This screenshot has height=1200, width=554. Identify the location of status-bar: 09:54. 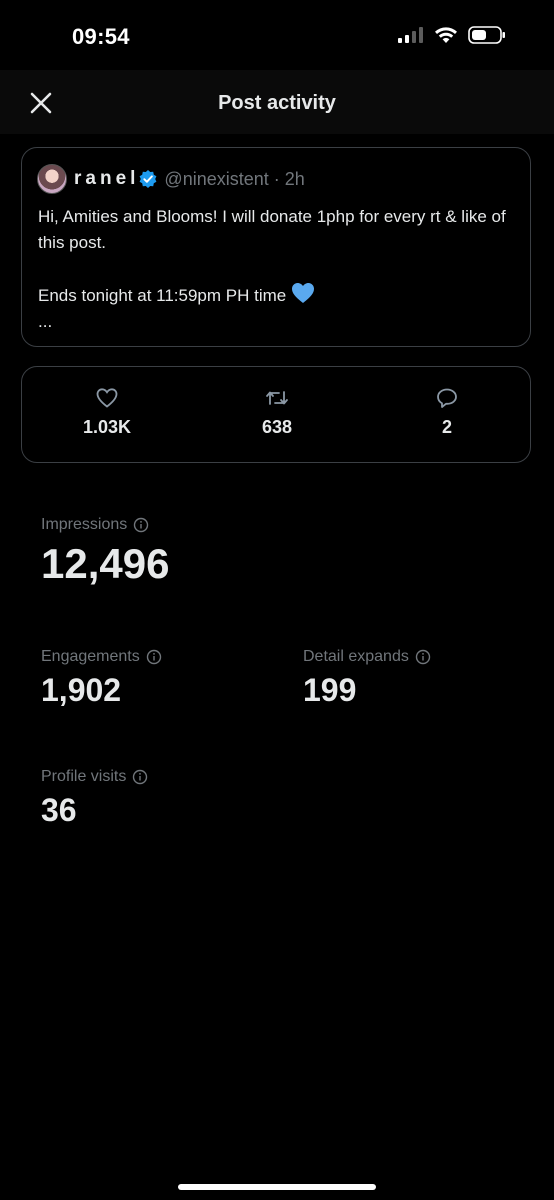
(277, 35).